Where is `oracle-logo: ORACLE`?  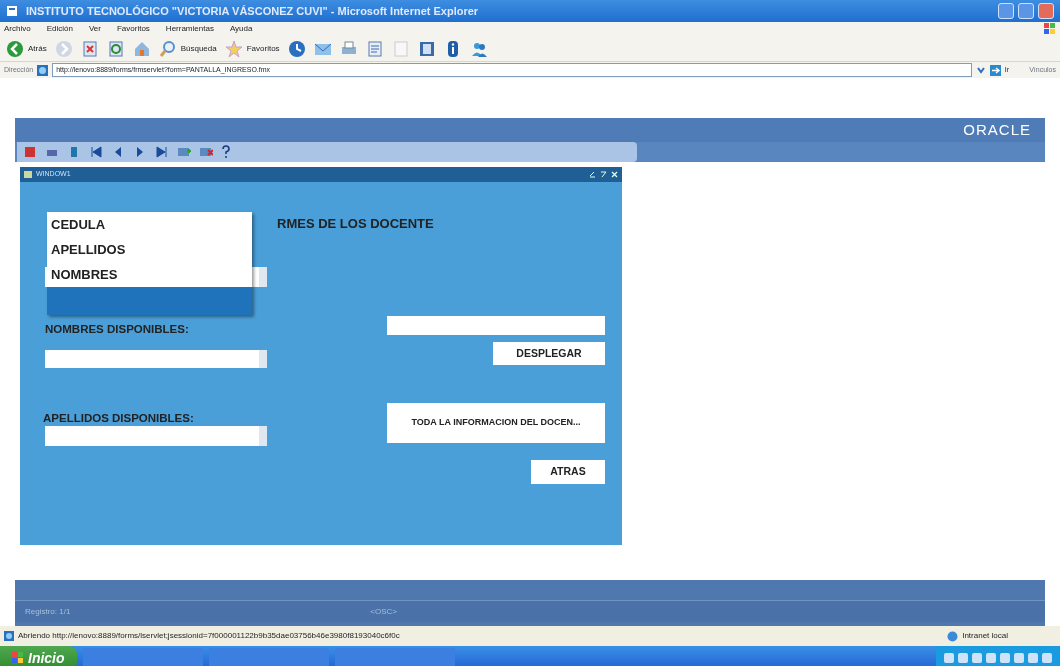 oracle-logo: ORACLE is located at coordinates (997, 129).